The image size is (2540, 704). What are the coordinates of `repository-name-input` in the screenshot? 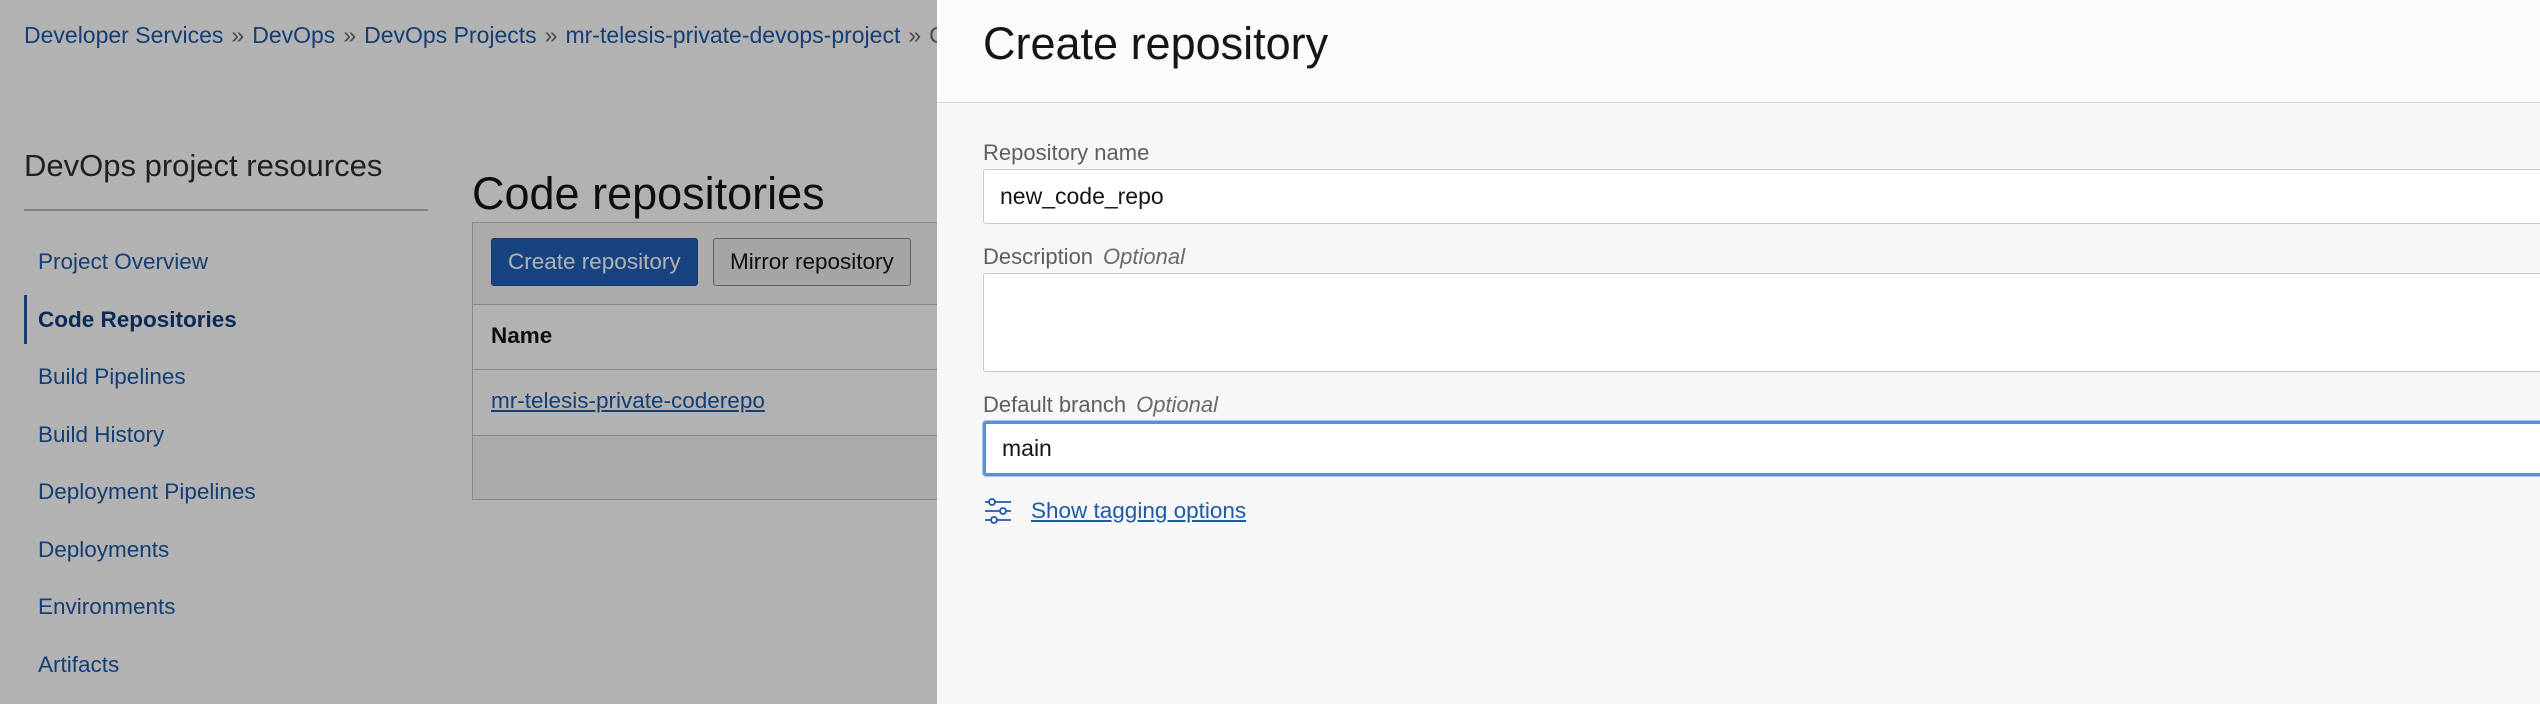 It's located at (1761, 196).